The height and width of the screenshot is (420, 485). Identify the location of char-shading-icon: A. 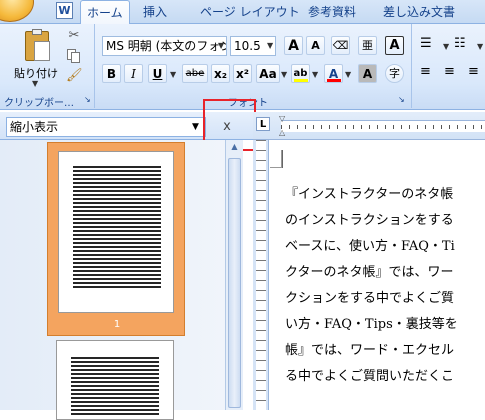
(367, 74).